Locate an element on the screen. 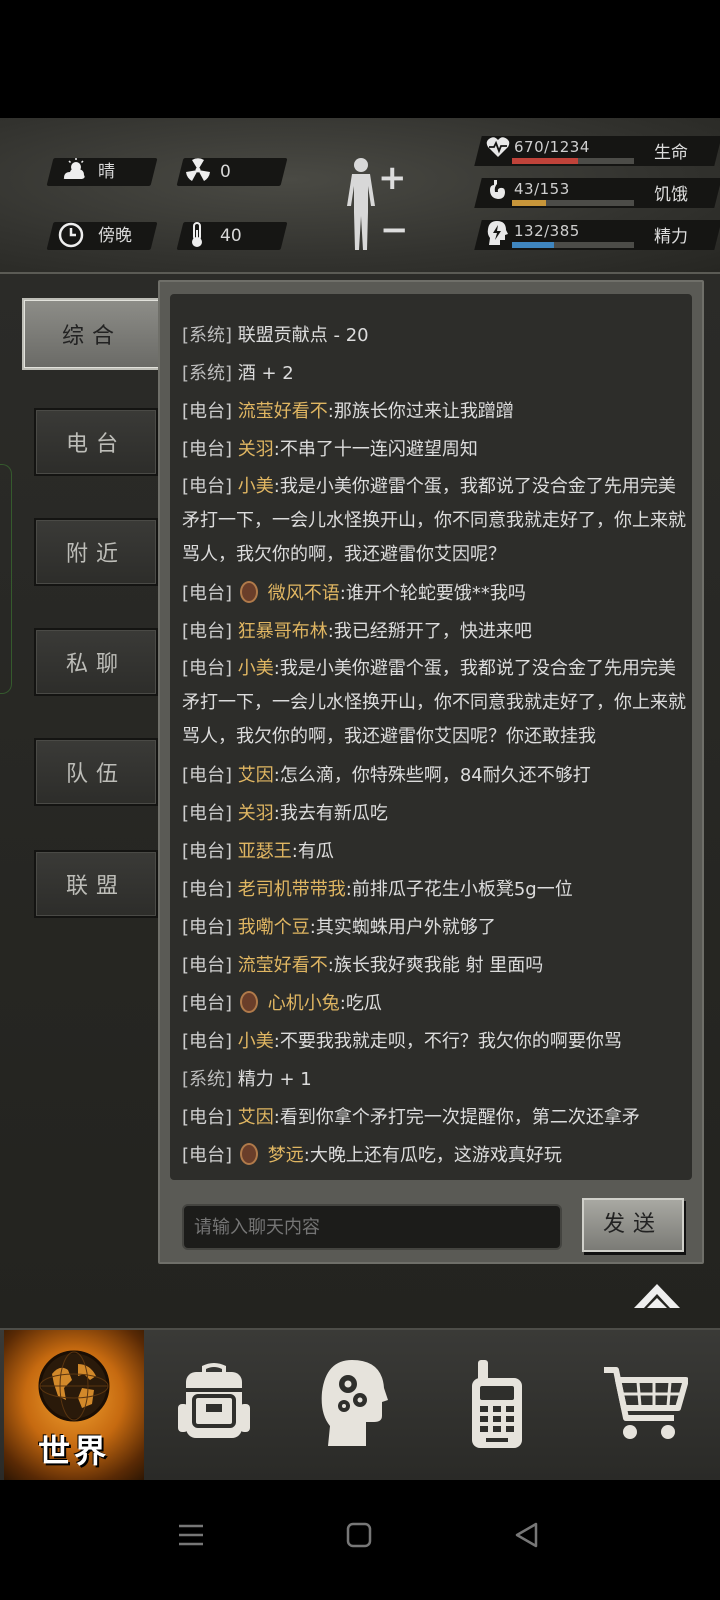 The image size is (720, 1600). shop-cart-icon is located at coordinates (645, 1406).